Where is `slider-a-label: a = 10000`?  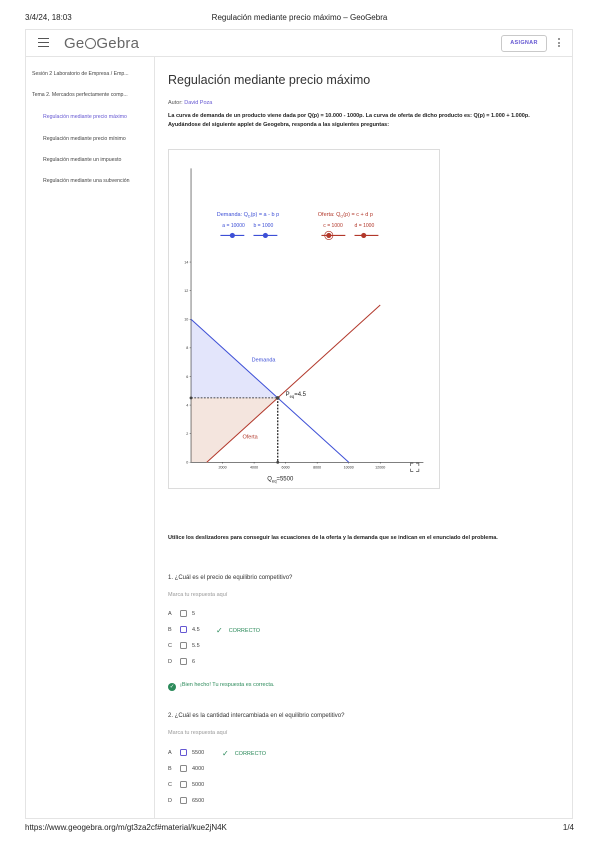
slider-a-label: a = 10000 is located at coordinates (233, 226).